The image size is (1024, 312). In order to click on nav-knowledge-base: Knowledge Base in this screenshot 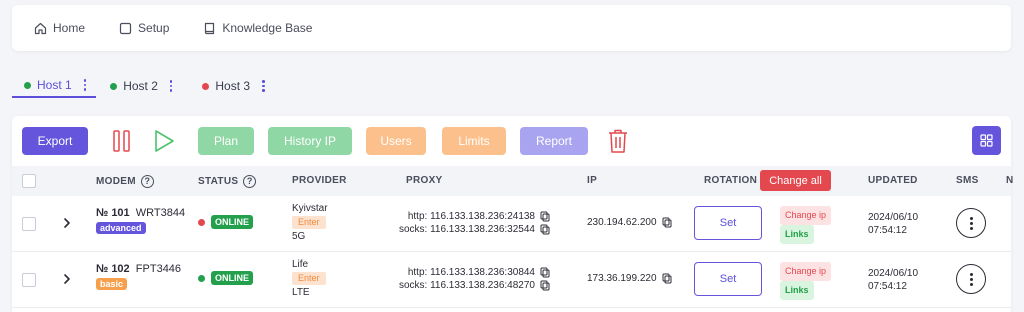, I will do `click(257, 28)`.